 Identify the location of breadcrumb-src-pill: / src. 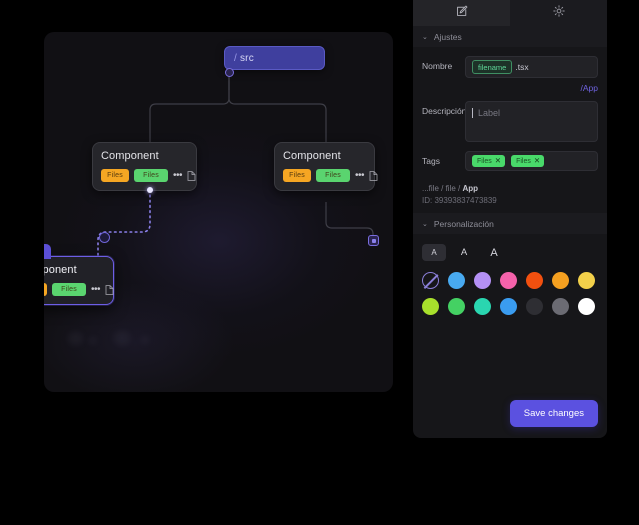
(274, 58).